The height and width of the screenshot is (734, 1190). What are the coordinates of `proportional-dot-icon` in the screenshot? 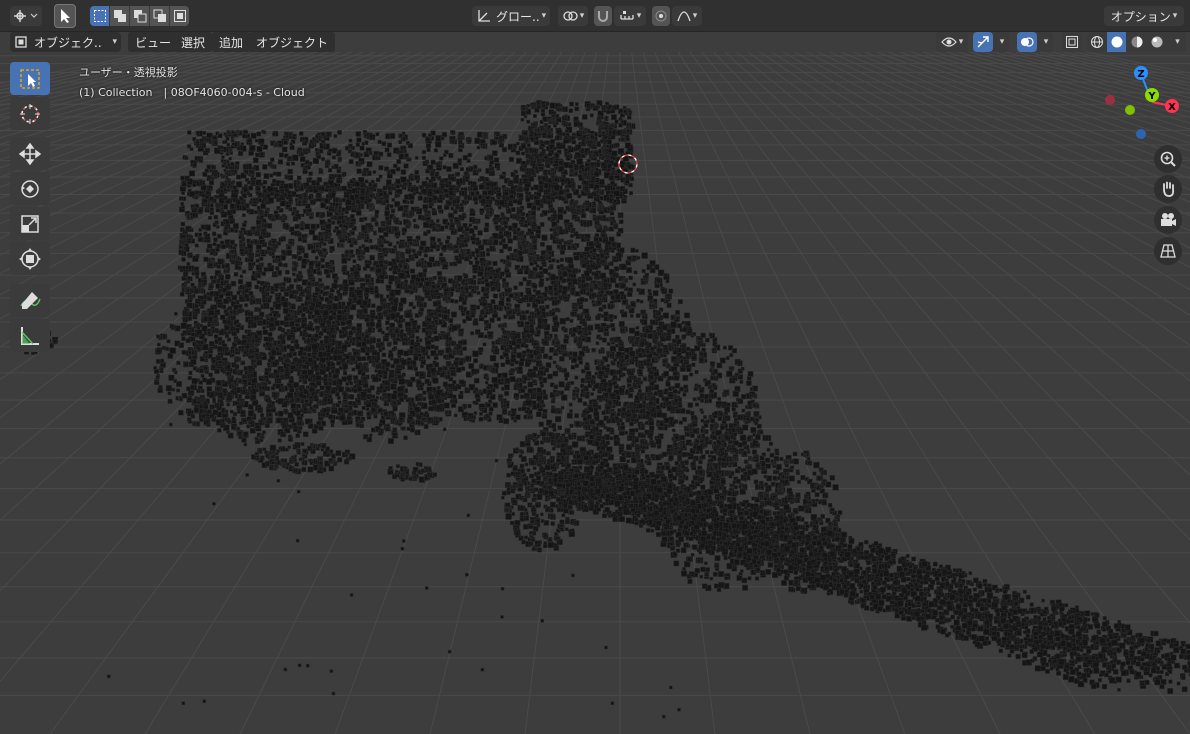 It's located at (661, 16).